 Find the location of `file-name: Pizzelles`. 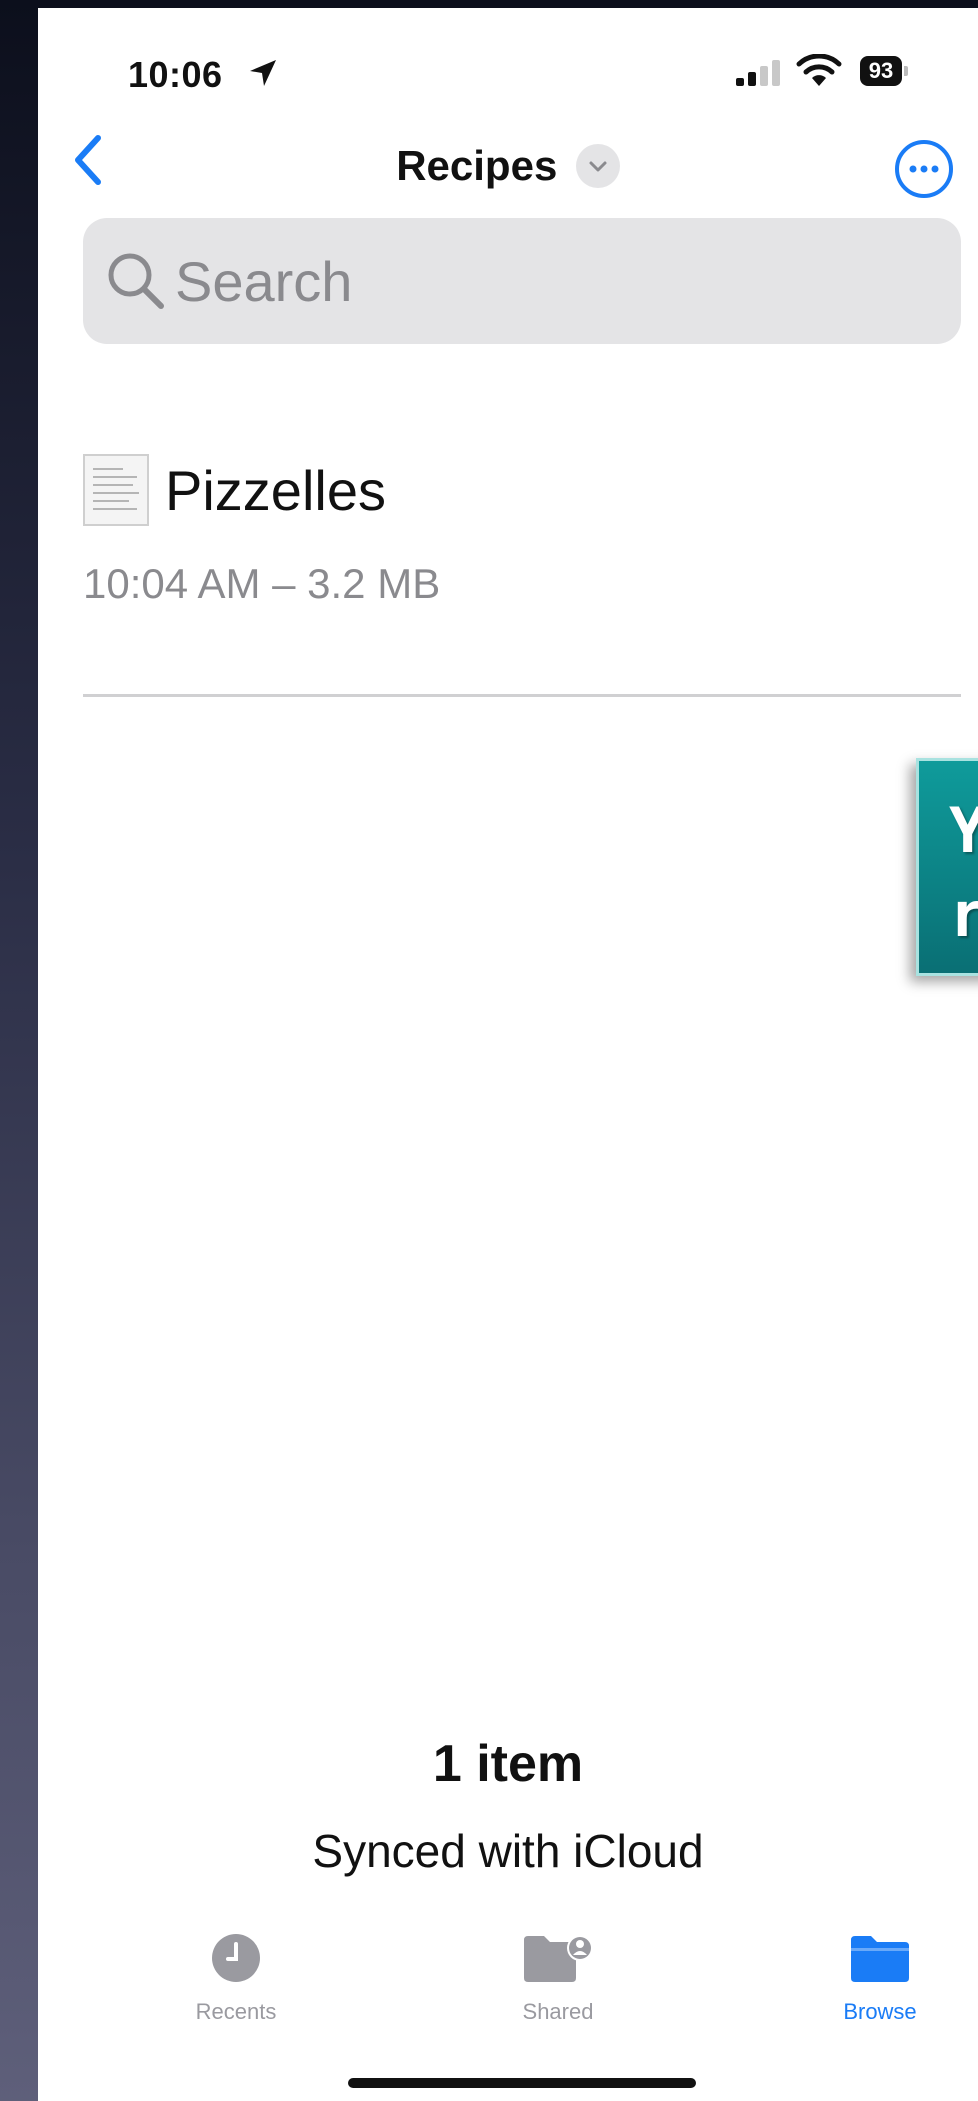

file-name: Pizzelles is located at coordinates (275, 490).